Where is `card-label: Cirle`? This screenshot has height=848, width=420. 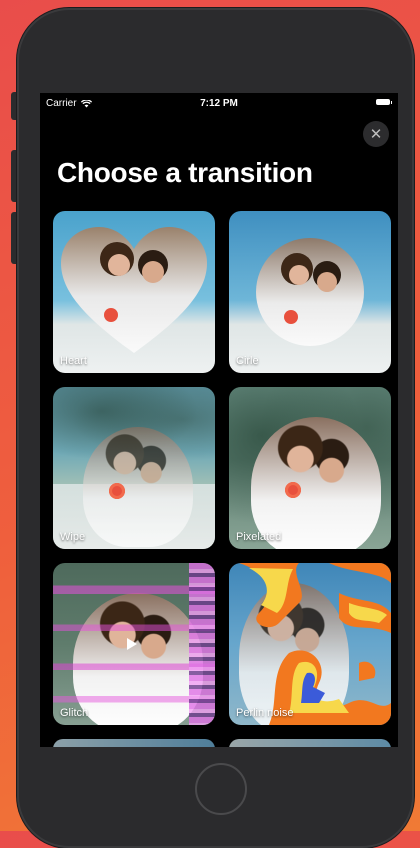
card-label: Cirle is located at coordinates (247, 361).